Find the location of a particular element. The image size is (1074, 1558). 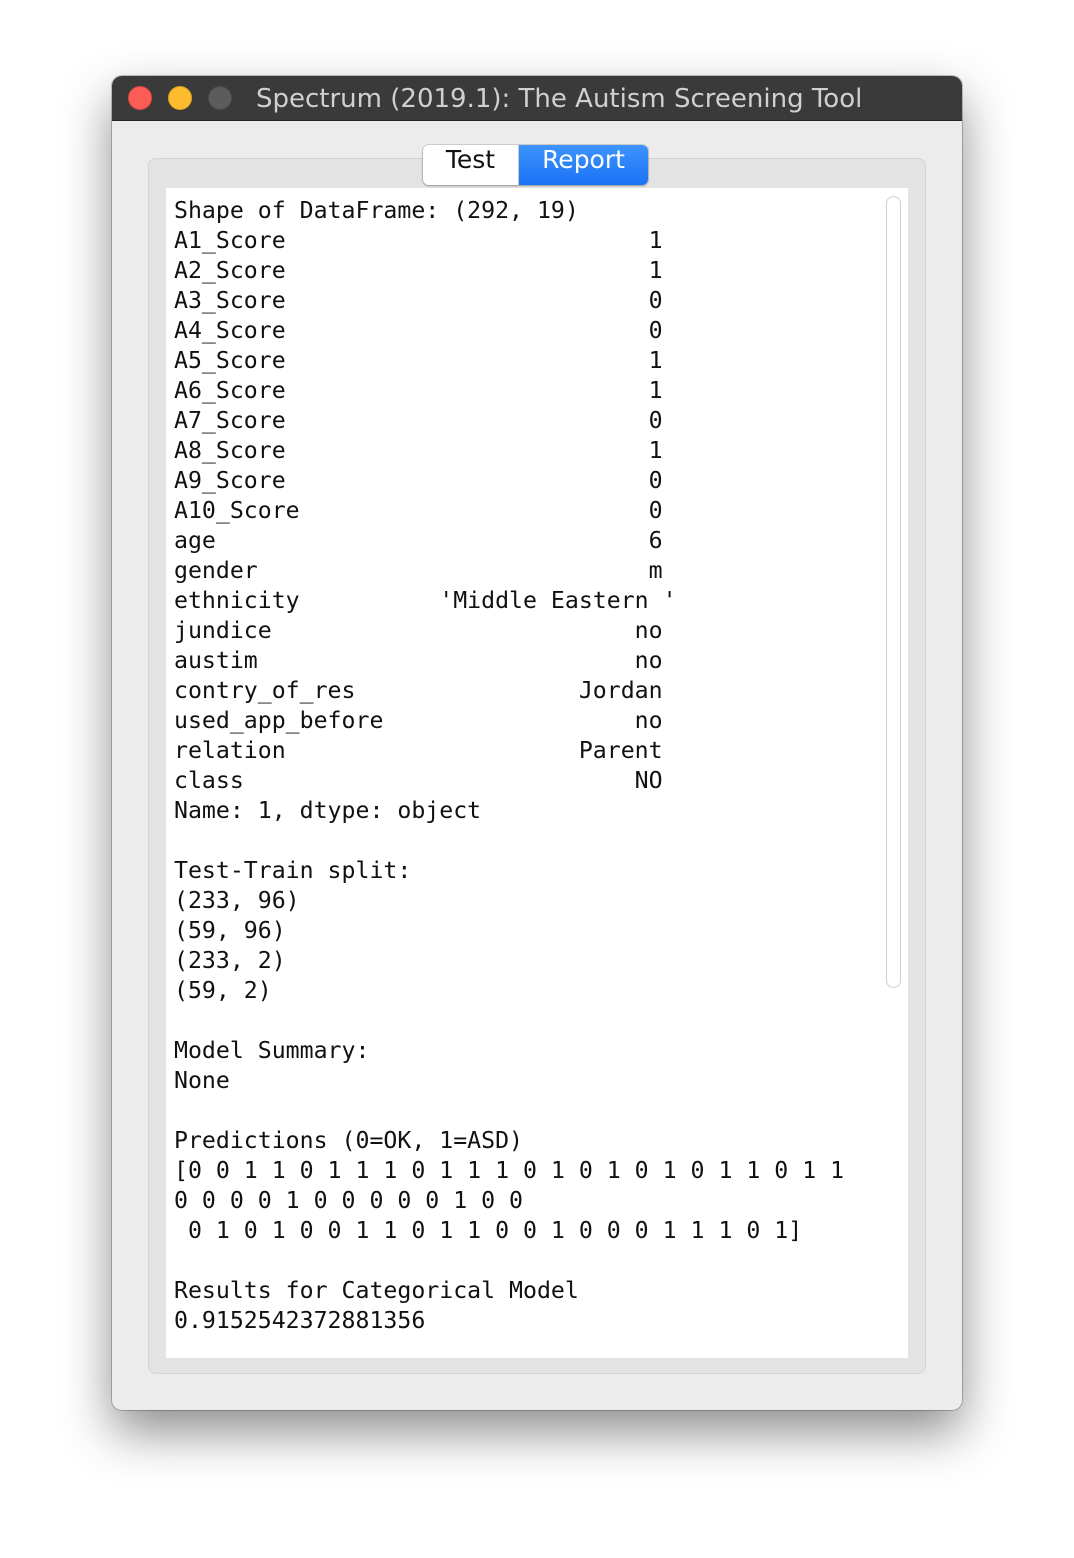

tab-bar: Test Report is located at coordinates (535, 165).